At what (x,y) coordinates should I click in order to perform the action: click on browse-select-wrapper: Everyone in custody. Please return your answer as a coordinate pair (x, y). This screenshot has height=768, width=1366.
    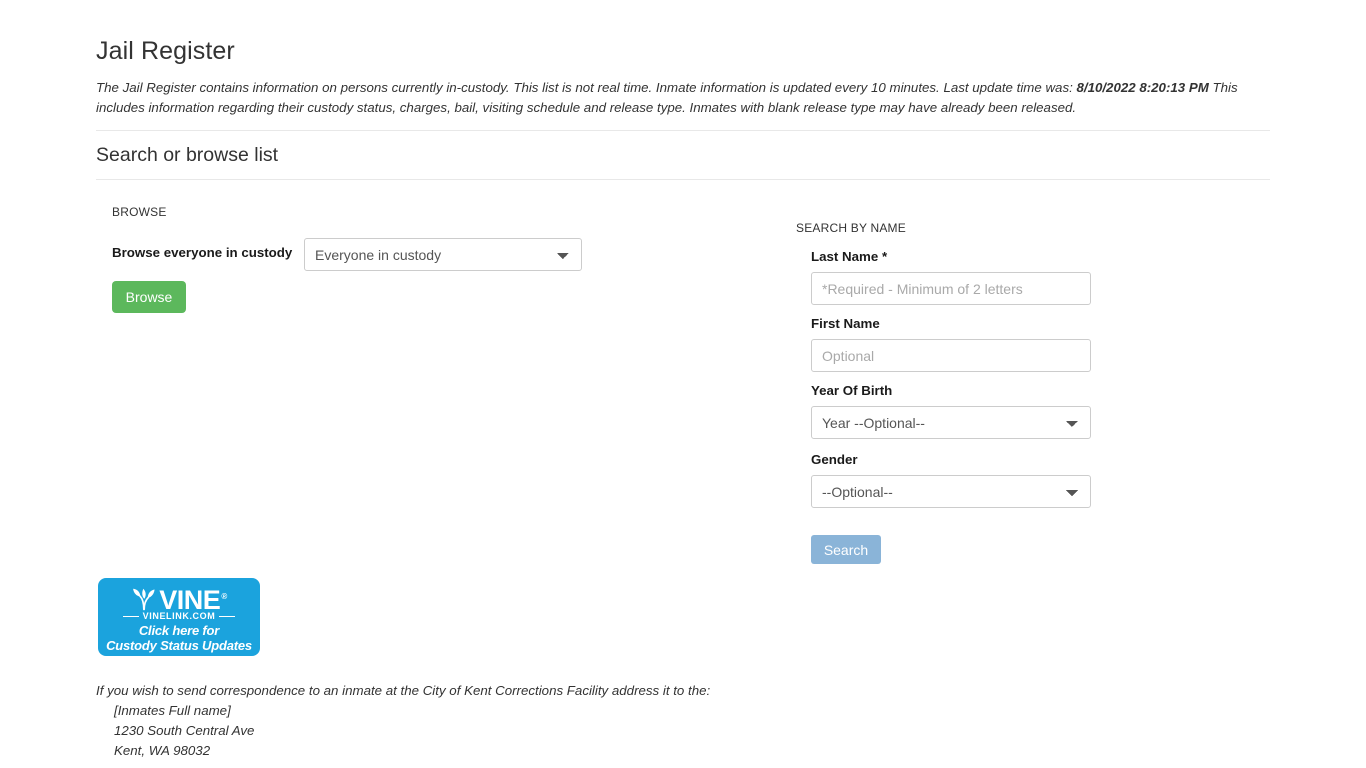
    Looking at the image, I should click on (443, 254).